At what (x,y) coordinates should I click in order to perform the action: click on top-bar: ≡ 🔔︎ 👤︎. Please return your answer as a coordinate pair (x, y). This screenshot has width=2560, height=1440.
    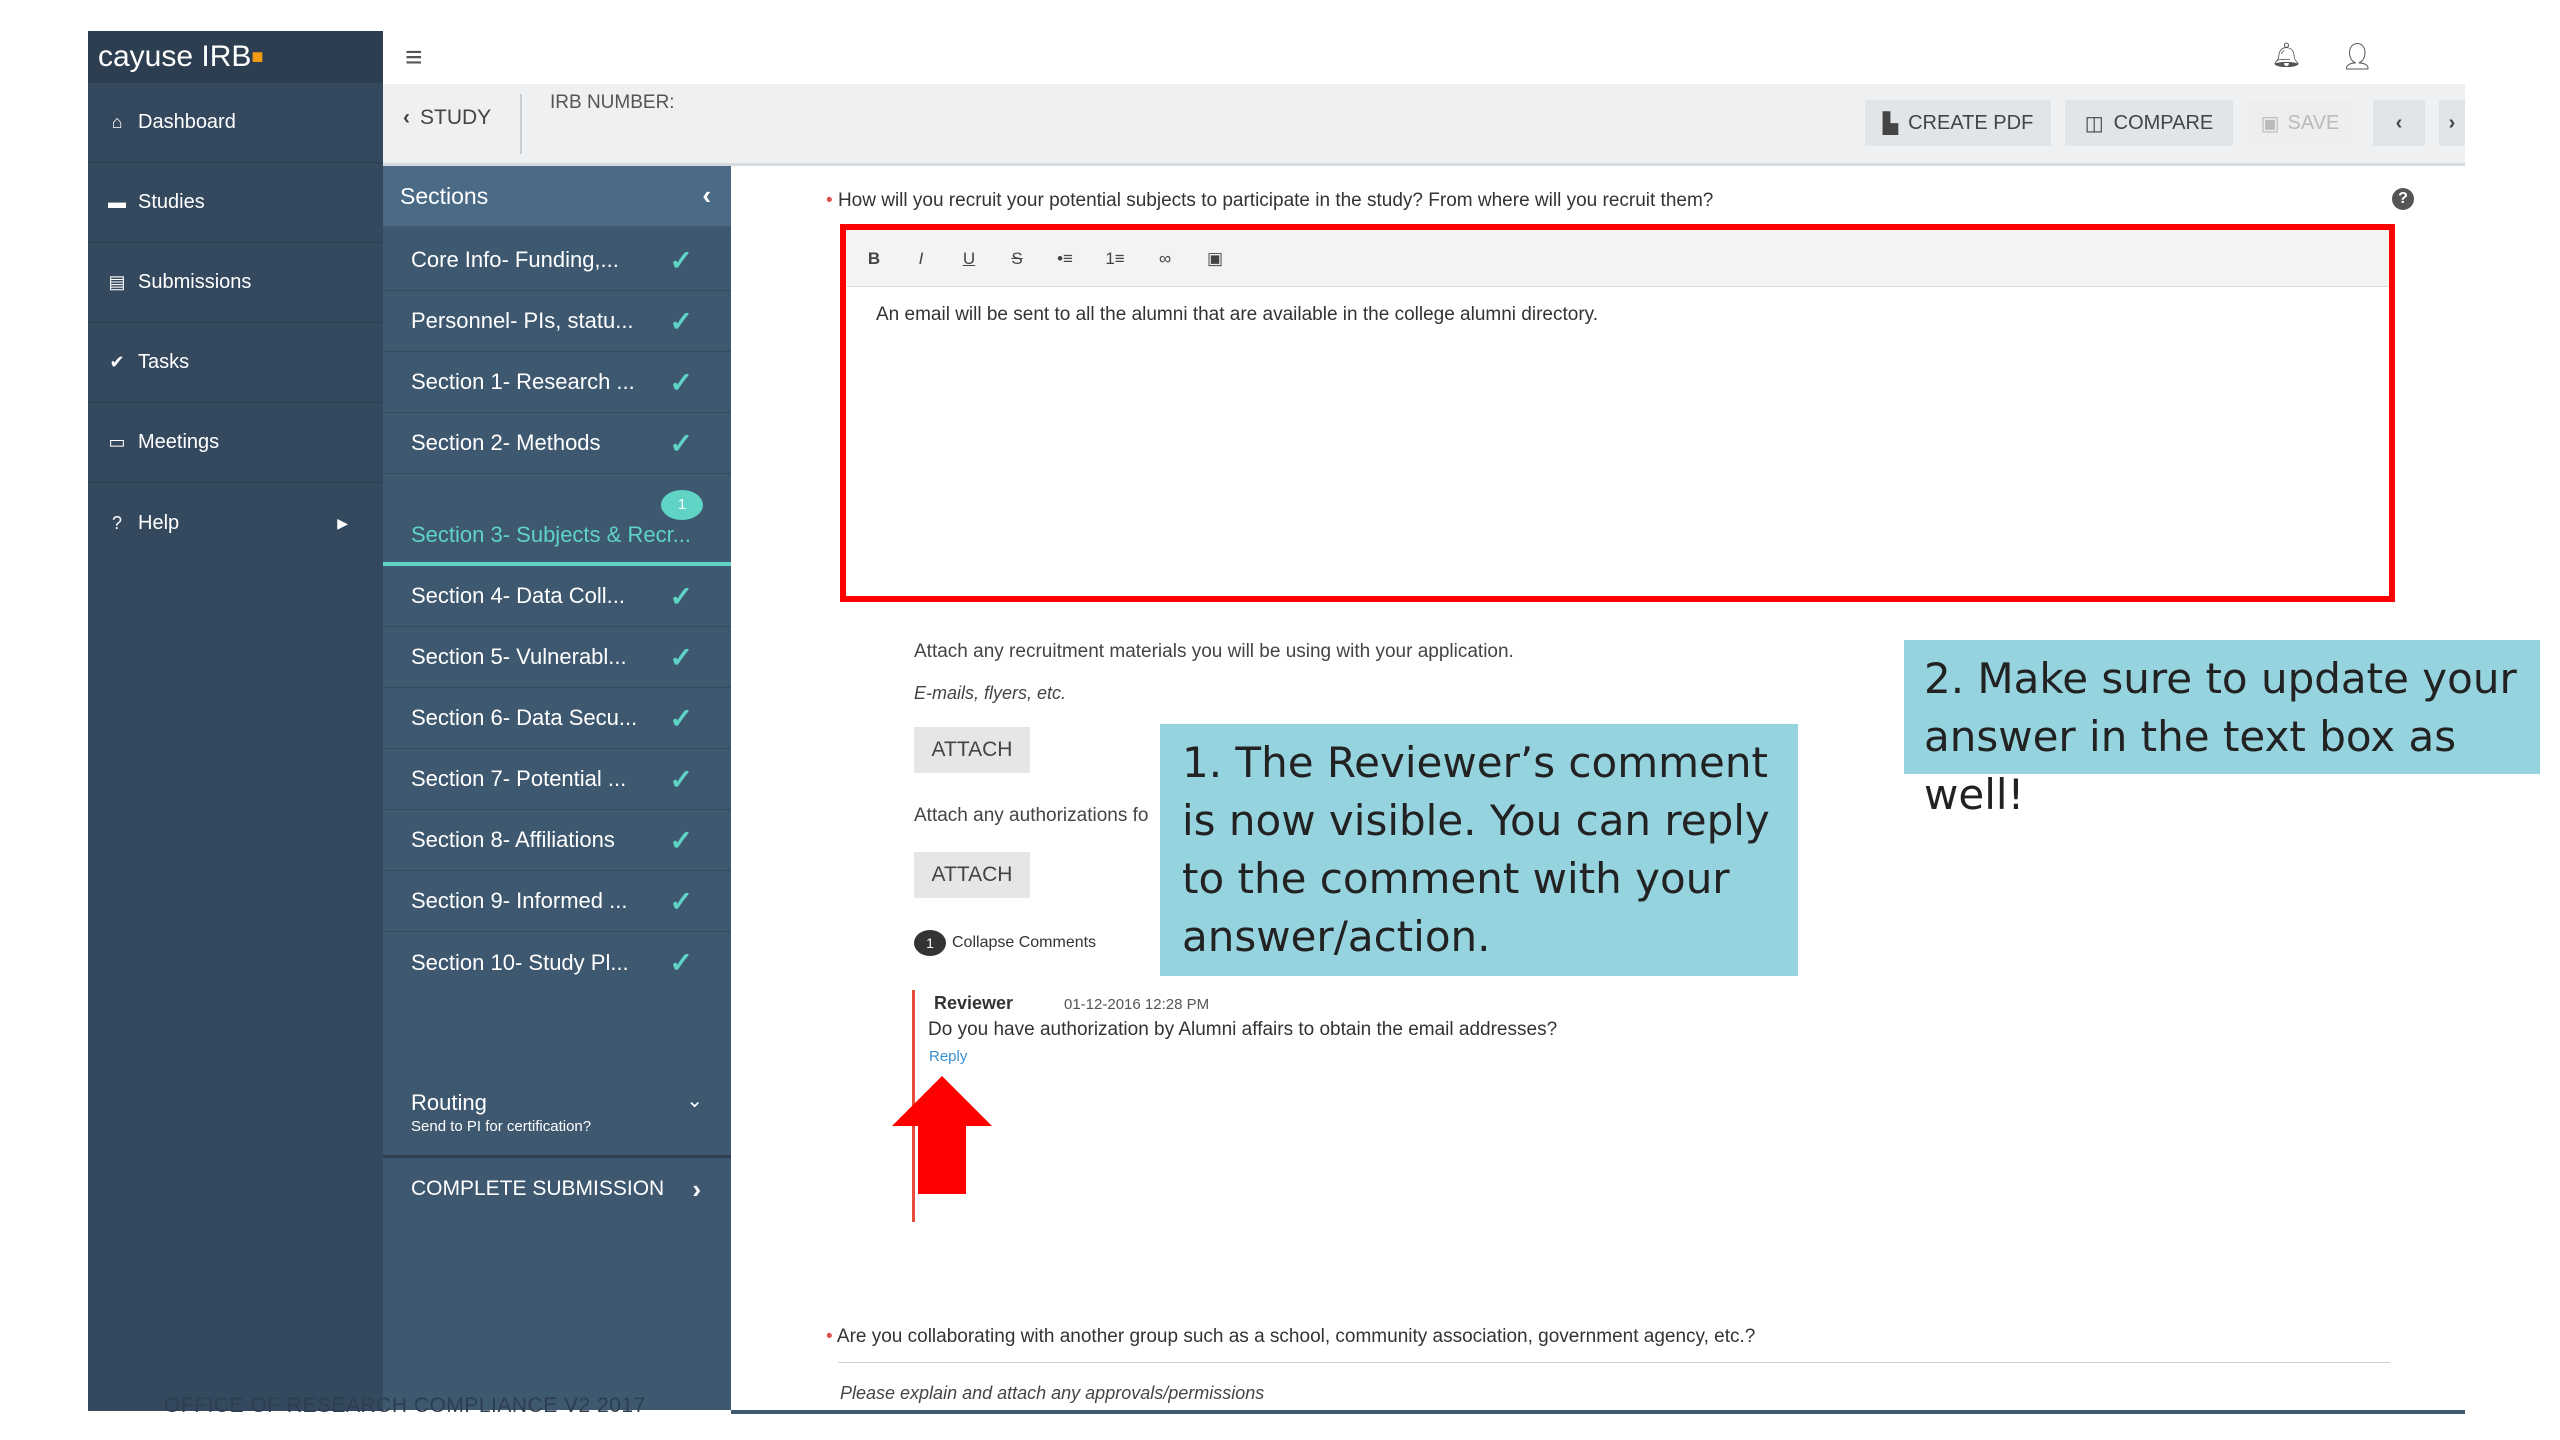
    Looking at the image, I should click on (1424, 57).